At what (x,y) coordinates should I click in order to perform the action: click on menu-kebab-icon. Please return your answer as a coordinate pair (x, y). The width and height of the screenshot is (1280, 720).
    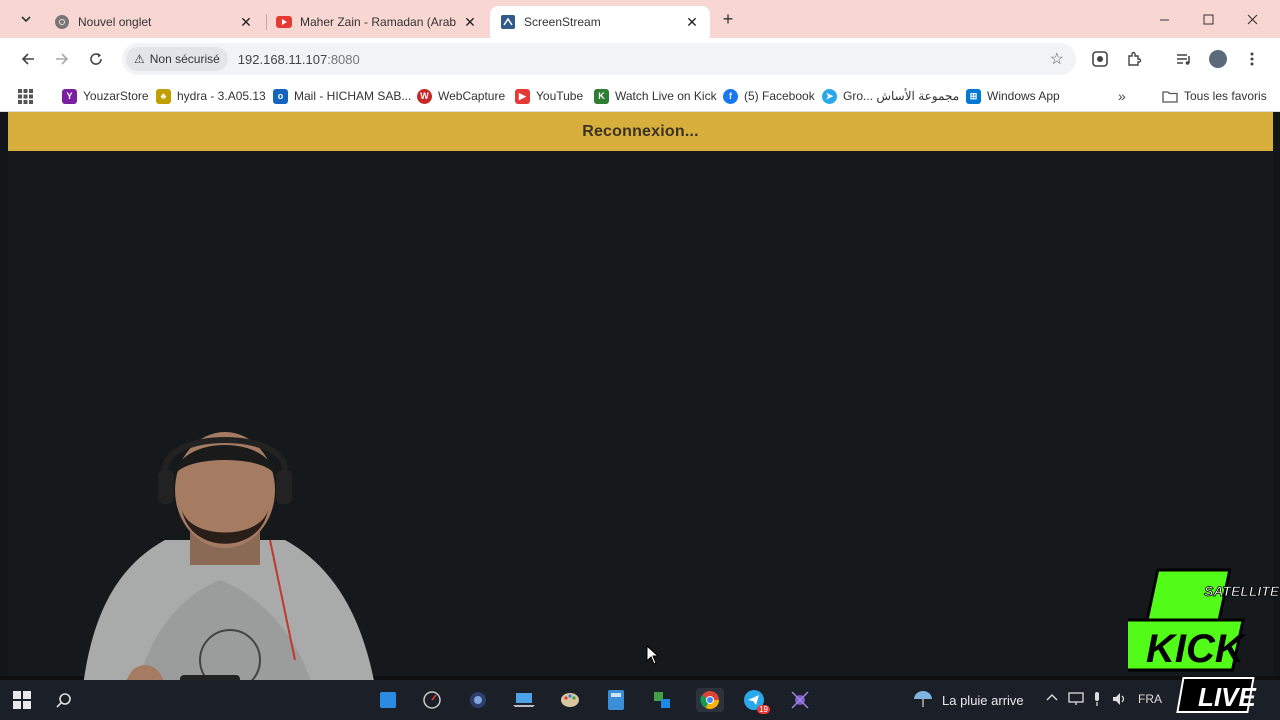
    Looking at the image, I should click on (1252, 59).